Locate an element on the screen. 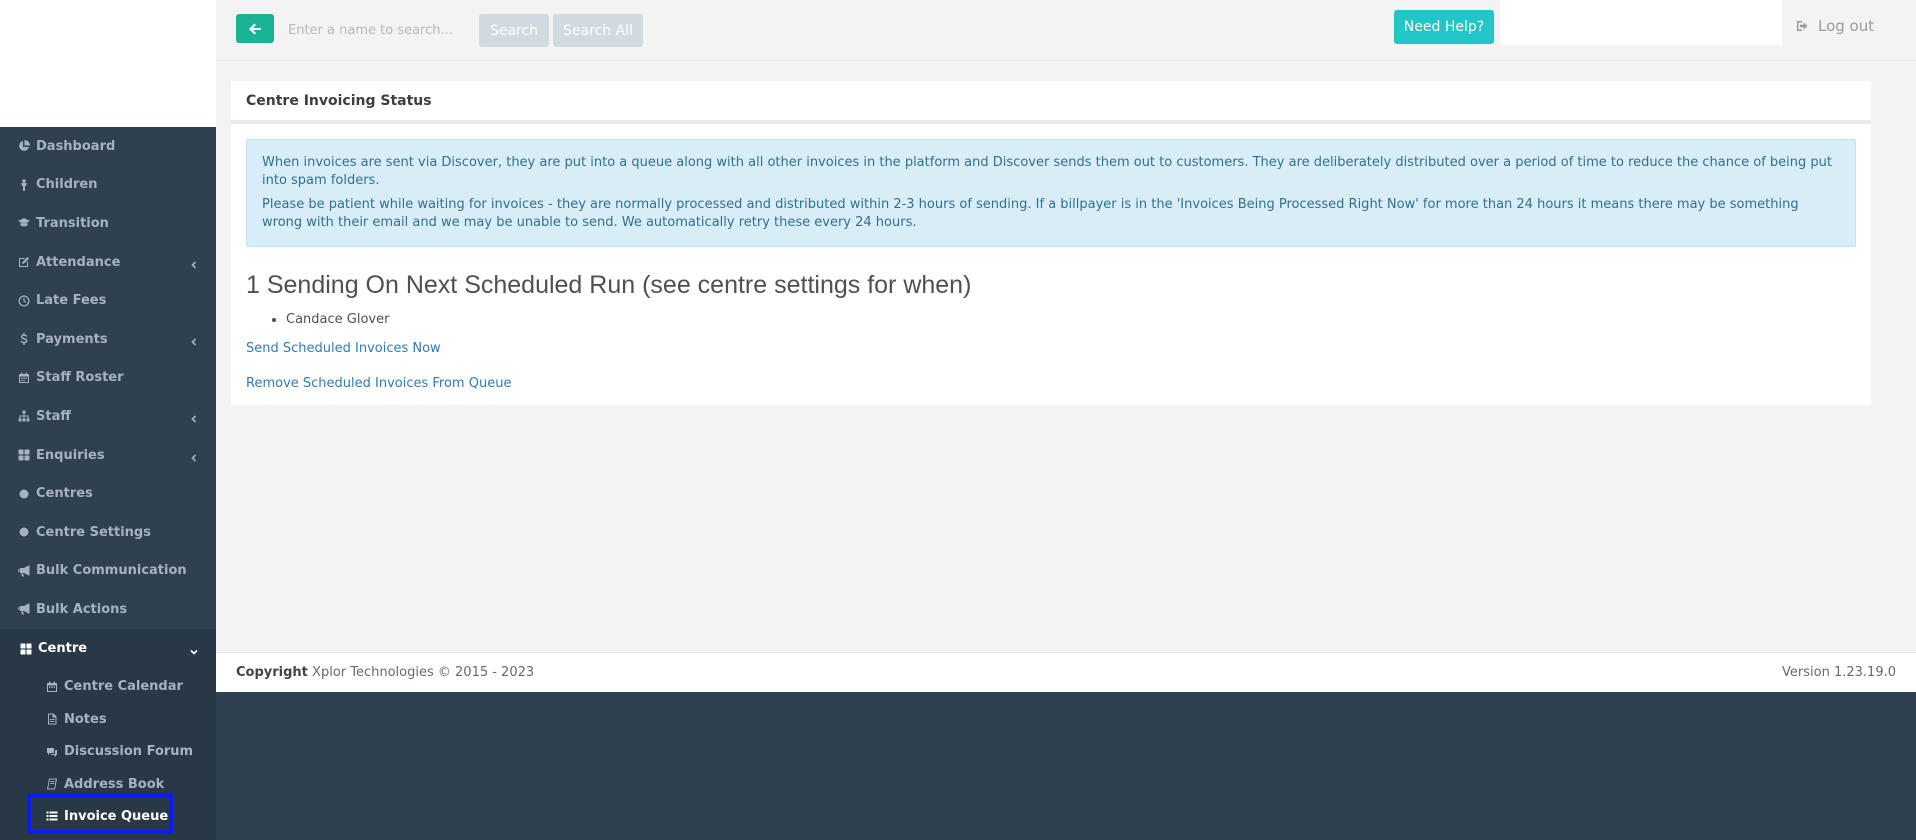 The image size is (1916, 840). sidebar-item-label: Dashboard is located at coordinates (76, 146).